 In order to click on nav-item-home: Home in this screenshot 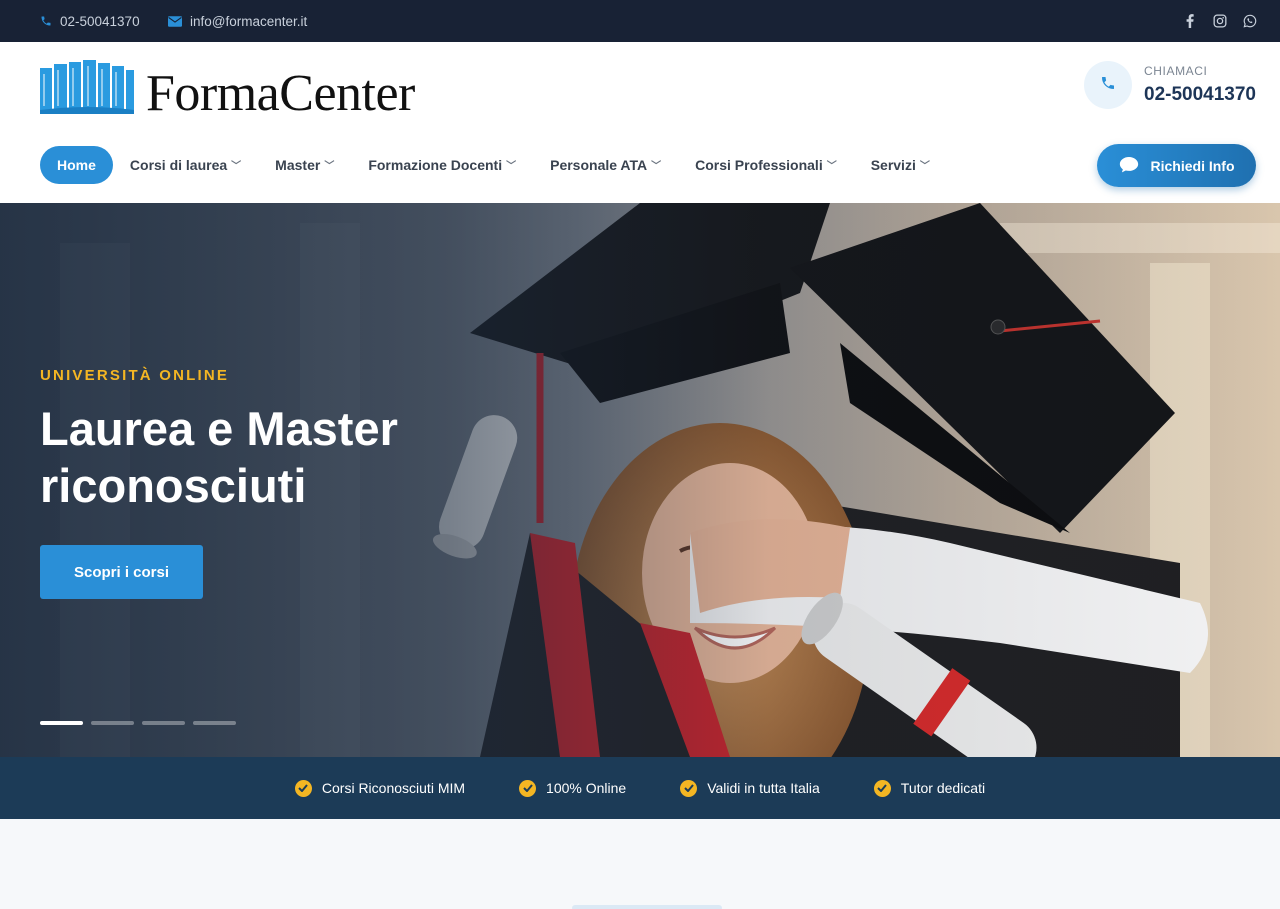, I will do `click(76, 165)`.